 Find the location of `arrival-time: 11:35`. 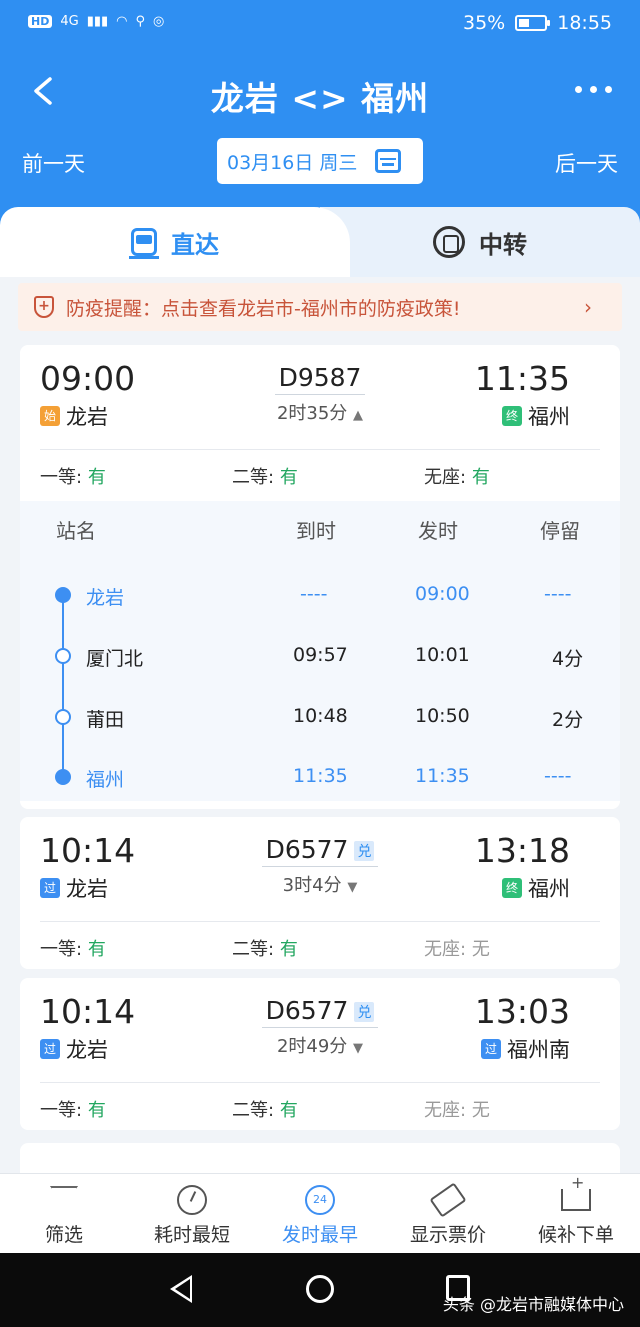

arrival-time: 11:35 is located at coordinates (522, 378).